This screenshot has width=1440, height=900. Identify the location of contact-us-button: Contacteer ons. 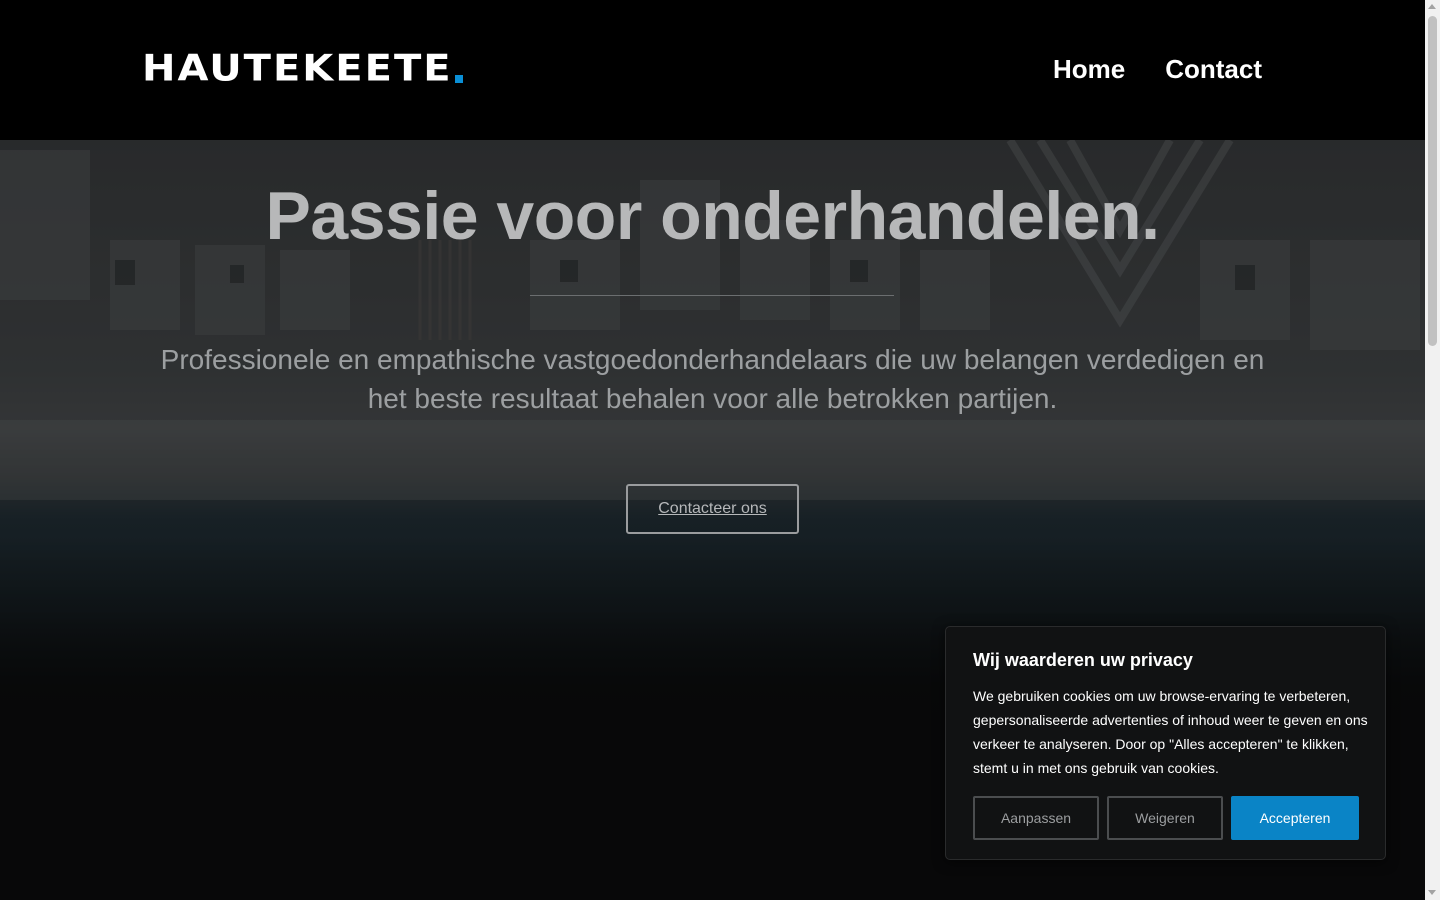
(712, 509).